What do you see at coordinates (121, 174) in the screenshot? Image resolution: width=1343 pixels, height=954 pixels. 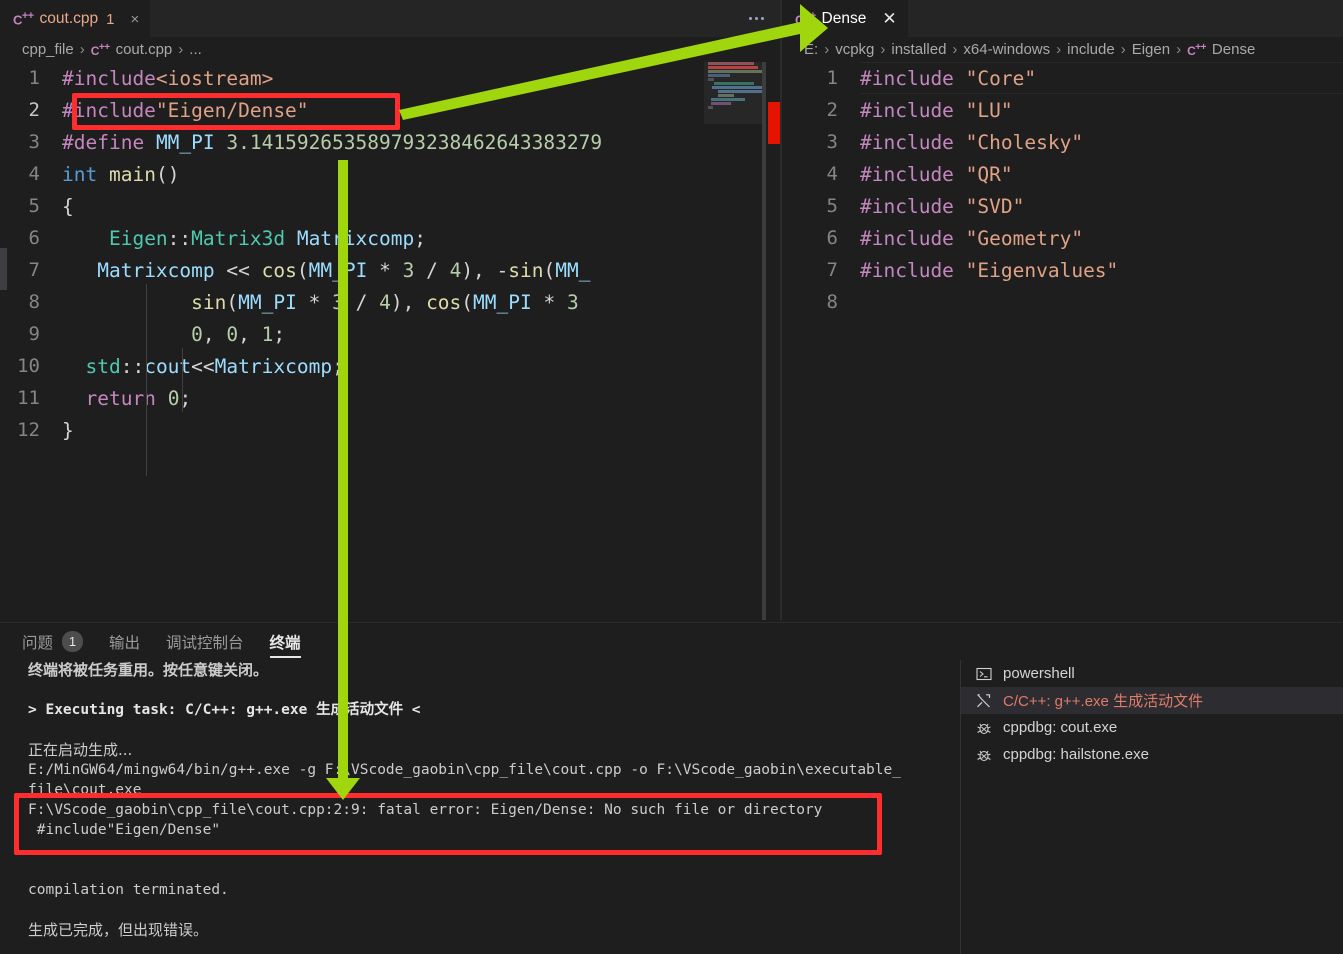 I see `line-text: int main()` at bounding box center [121, 174].